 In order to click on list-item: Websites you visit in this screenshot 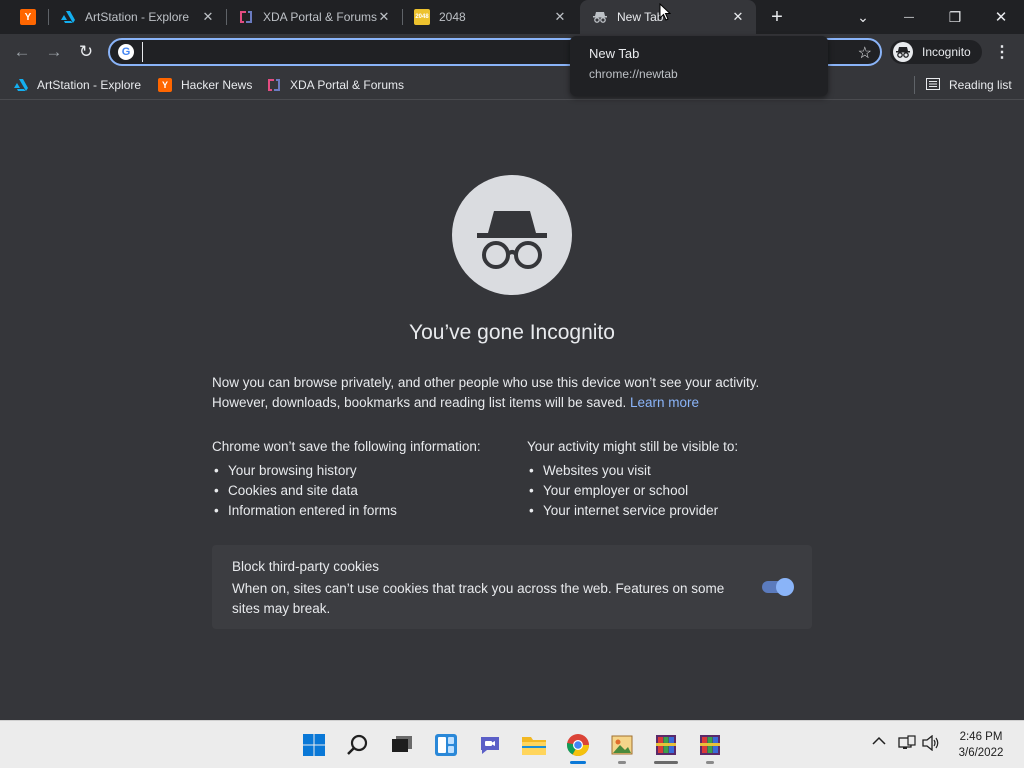, I will do `click(677, 471)`.